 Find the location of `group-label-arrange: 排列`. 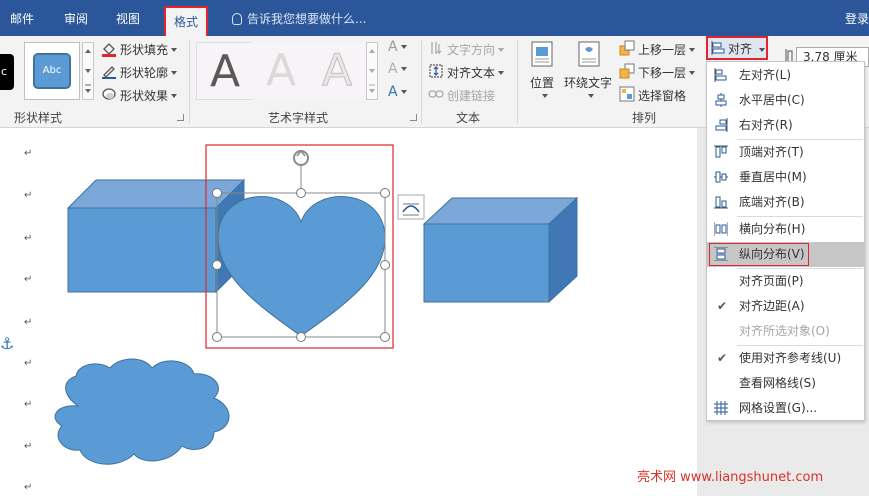

group-label-arrange: 排列 is located at coordinates (644, 118).